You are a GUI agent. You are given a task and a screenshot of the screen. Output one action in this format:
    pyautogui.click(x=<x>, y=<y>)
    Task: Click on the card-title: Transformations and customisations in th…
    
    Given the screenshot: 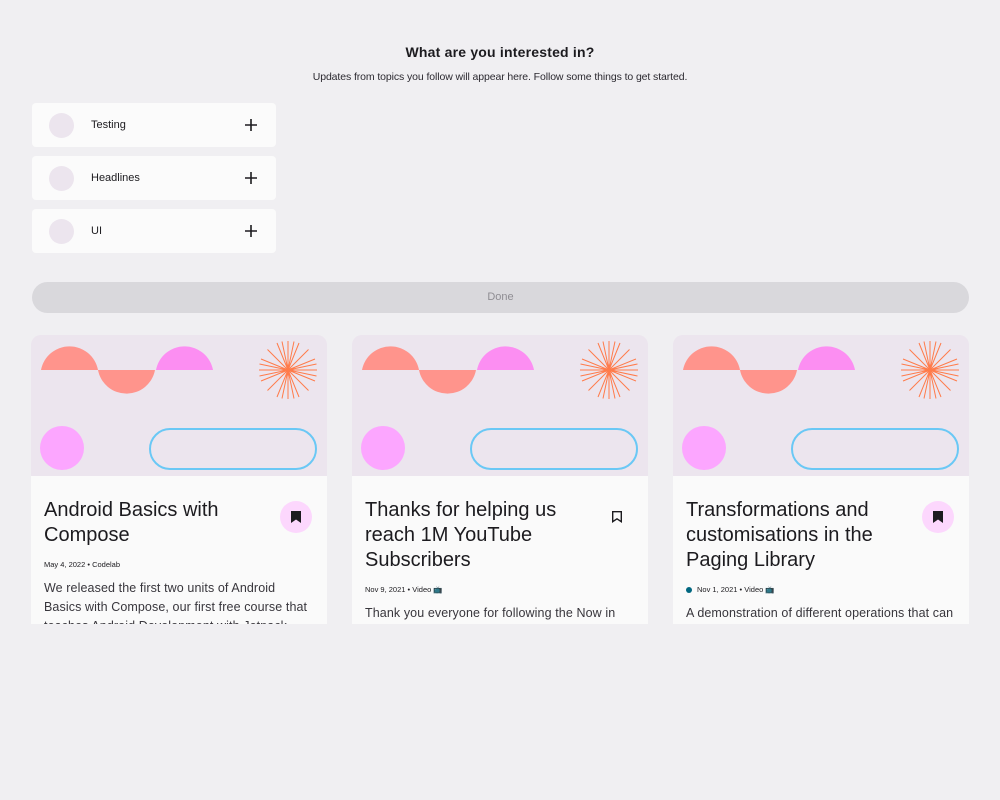 What is the action you would take?
    pyautogui.click(x=793, y=535)
    